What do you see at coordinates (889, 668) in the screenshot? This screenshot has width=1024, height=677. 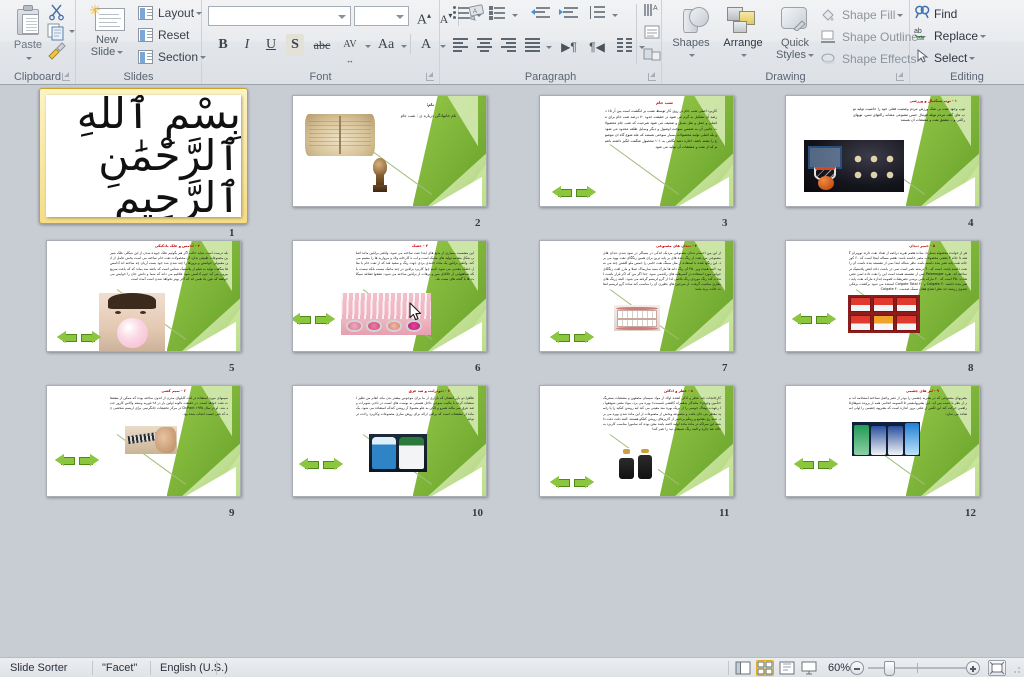 I see `zoom-slider-thumb` at bounding box center [889, 668].